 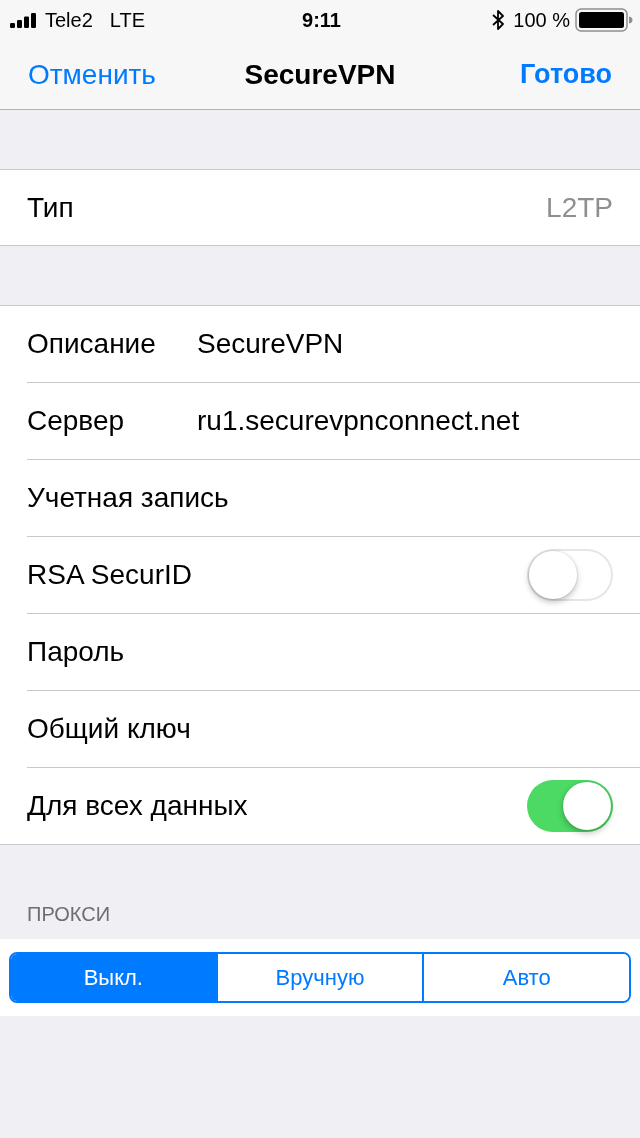 I want to click on field-label: RSA SecurID, so click(x=110, y=575).